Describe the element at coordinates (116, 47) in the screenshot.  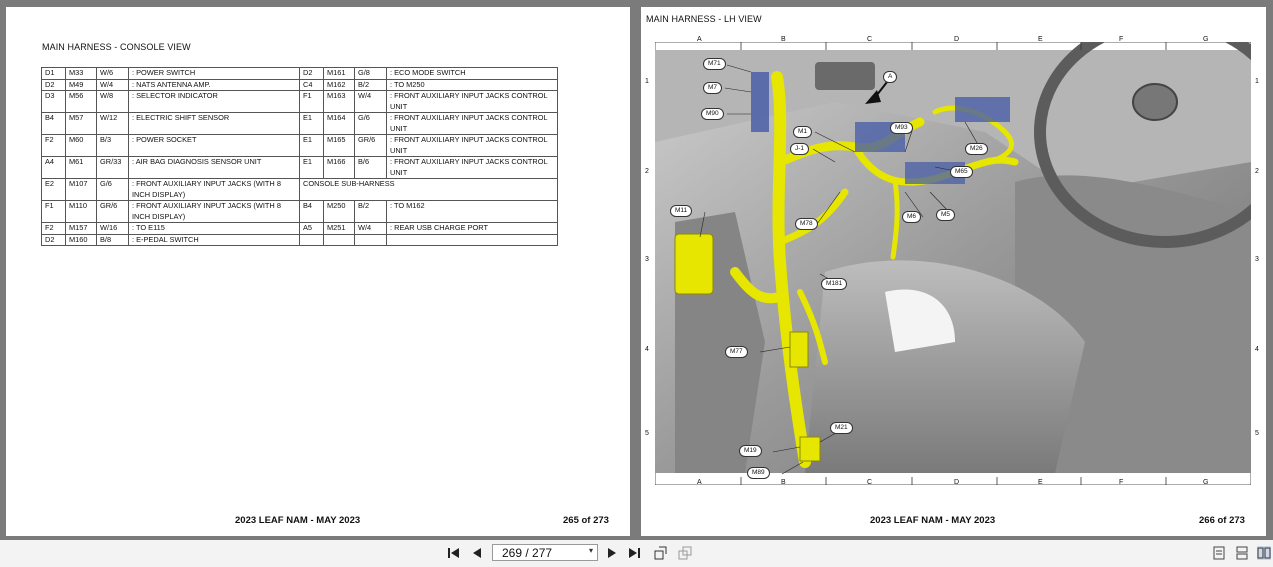
I see `page-title: MAIN HARNESS - CONSOLE VIEW` at that location.